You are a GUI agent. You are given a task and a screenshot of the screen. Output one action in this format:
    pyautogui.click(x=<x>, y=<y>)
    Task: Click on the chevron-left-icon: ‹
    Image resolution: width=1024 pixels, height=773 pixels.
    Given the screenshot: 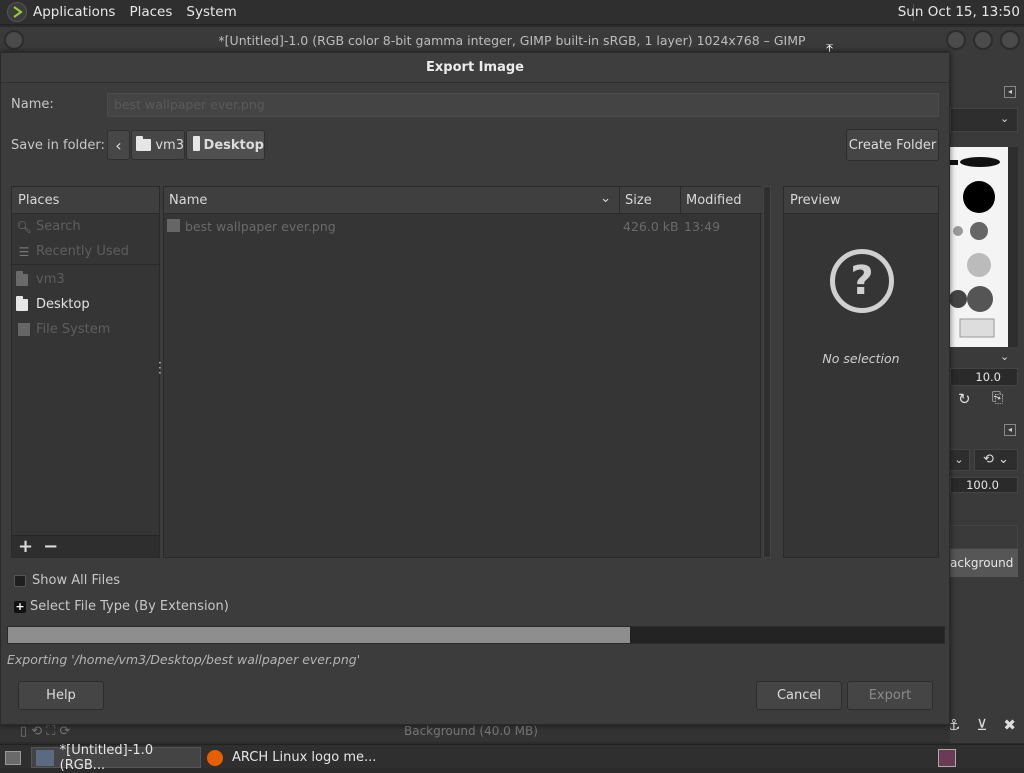 What is the action you would take?
    pyautogui.click(x=118, y=145)
    